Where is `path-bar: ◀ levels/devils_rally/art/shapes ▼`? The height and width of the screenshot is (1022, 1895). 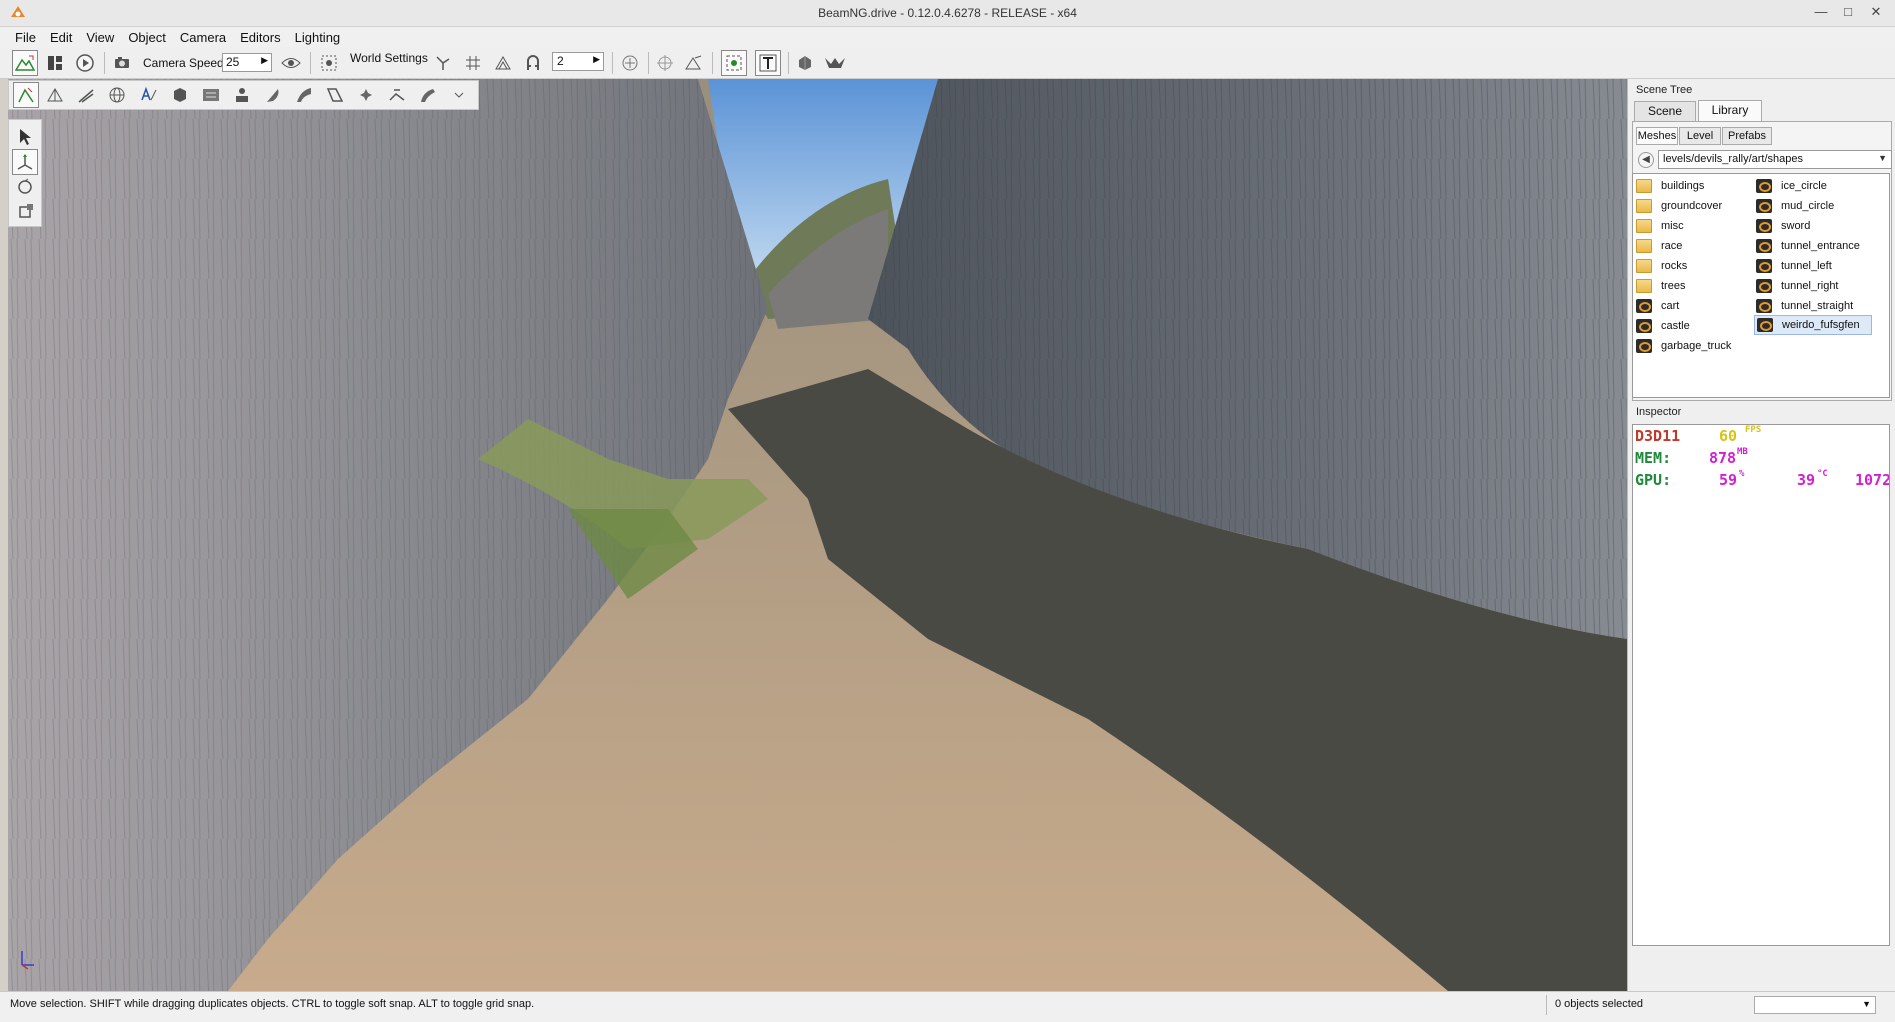
path-bar: ◀ levels/devils_rally/art/shapes ▼ is located at coordinates (1764, 160).